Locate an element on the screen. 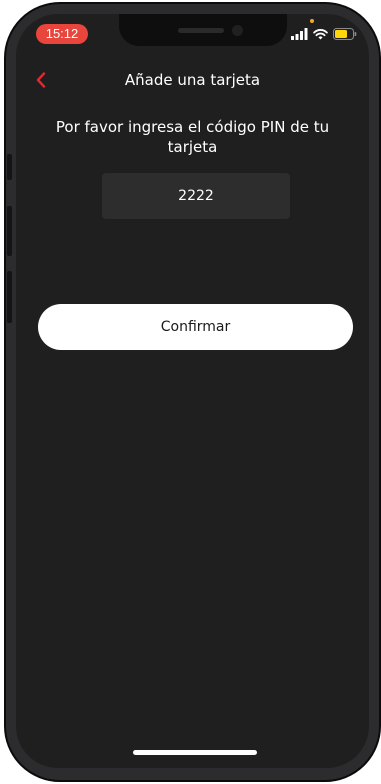 This screenshot has width=381, height=784. speaker-grille is located at coordinates (201, 30).